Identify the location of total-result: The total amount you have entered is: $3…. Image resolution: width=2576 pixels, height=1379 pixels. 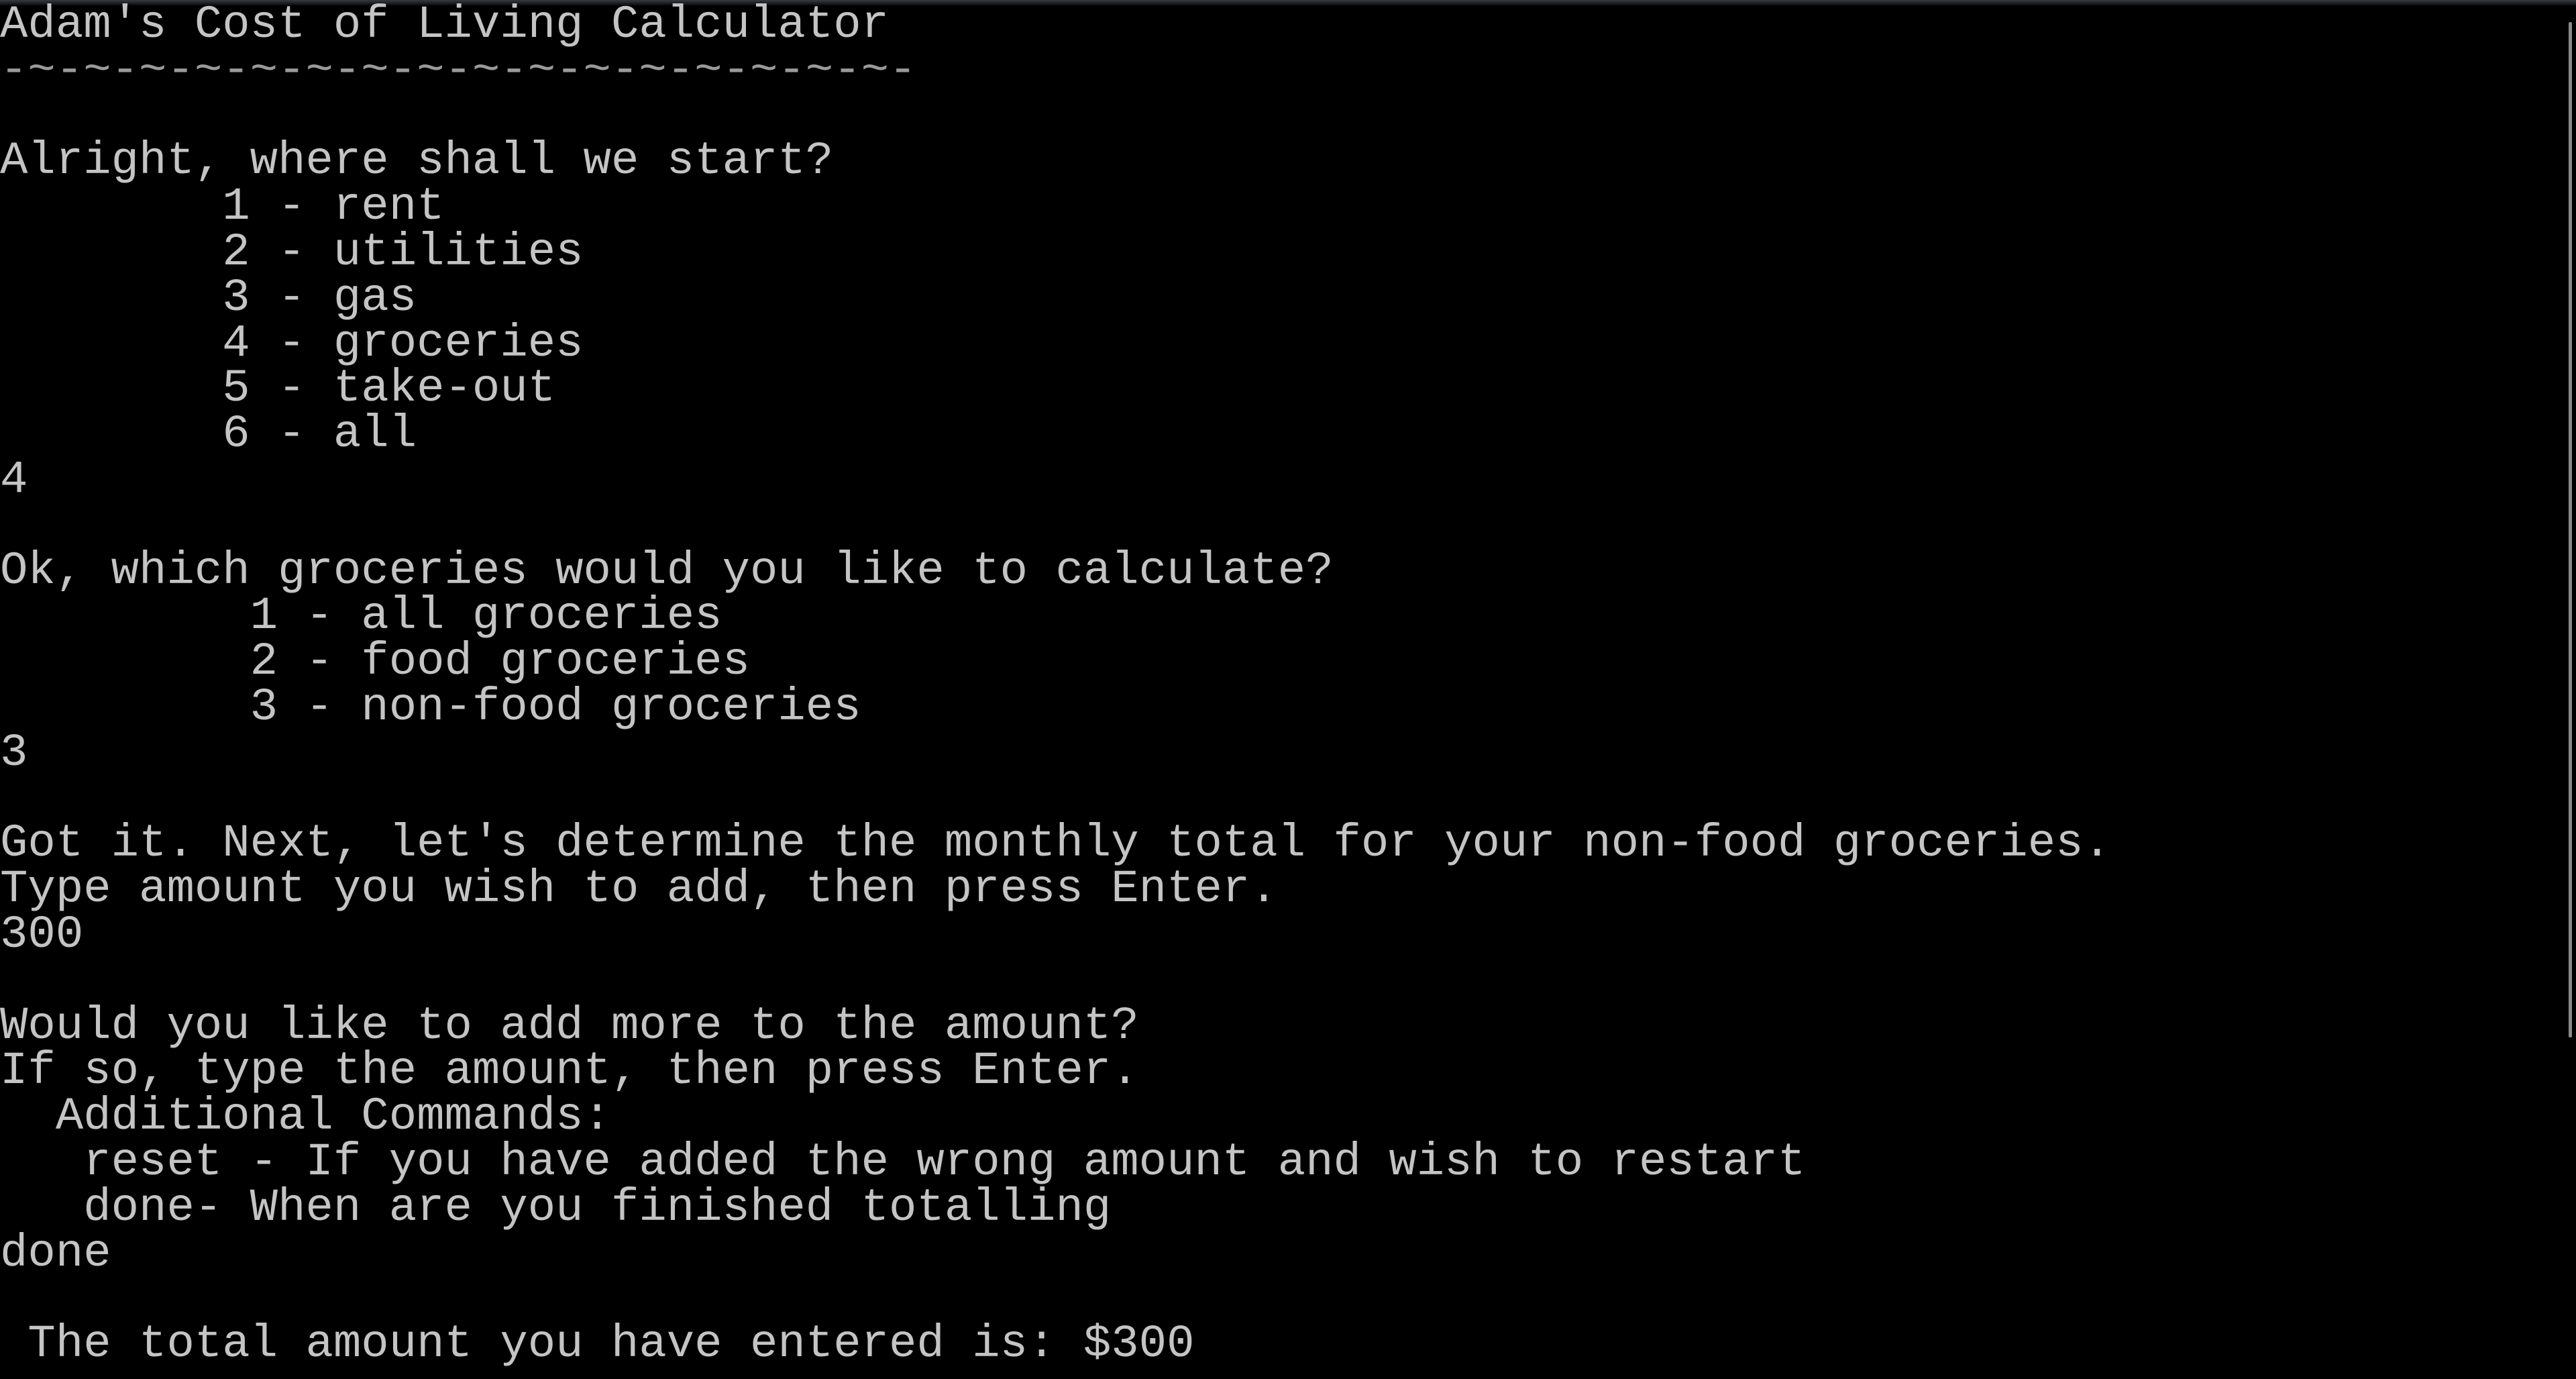
(597, 1344).